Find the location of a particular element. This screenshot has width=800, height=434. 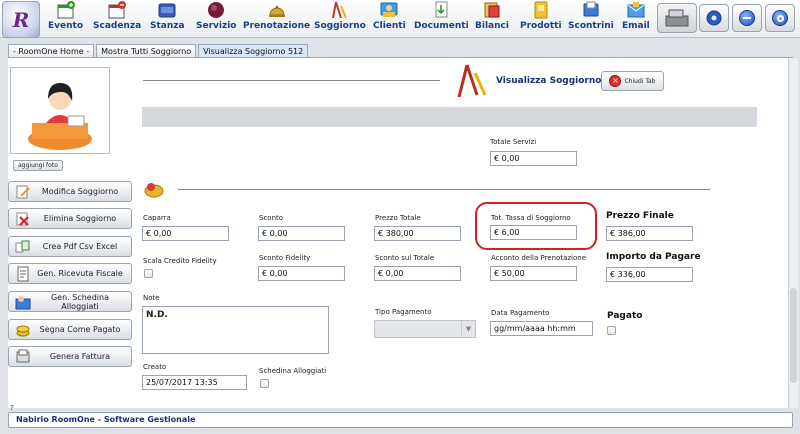

scala-credito-checkbox is located at coordinates (148, 273).